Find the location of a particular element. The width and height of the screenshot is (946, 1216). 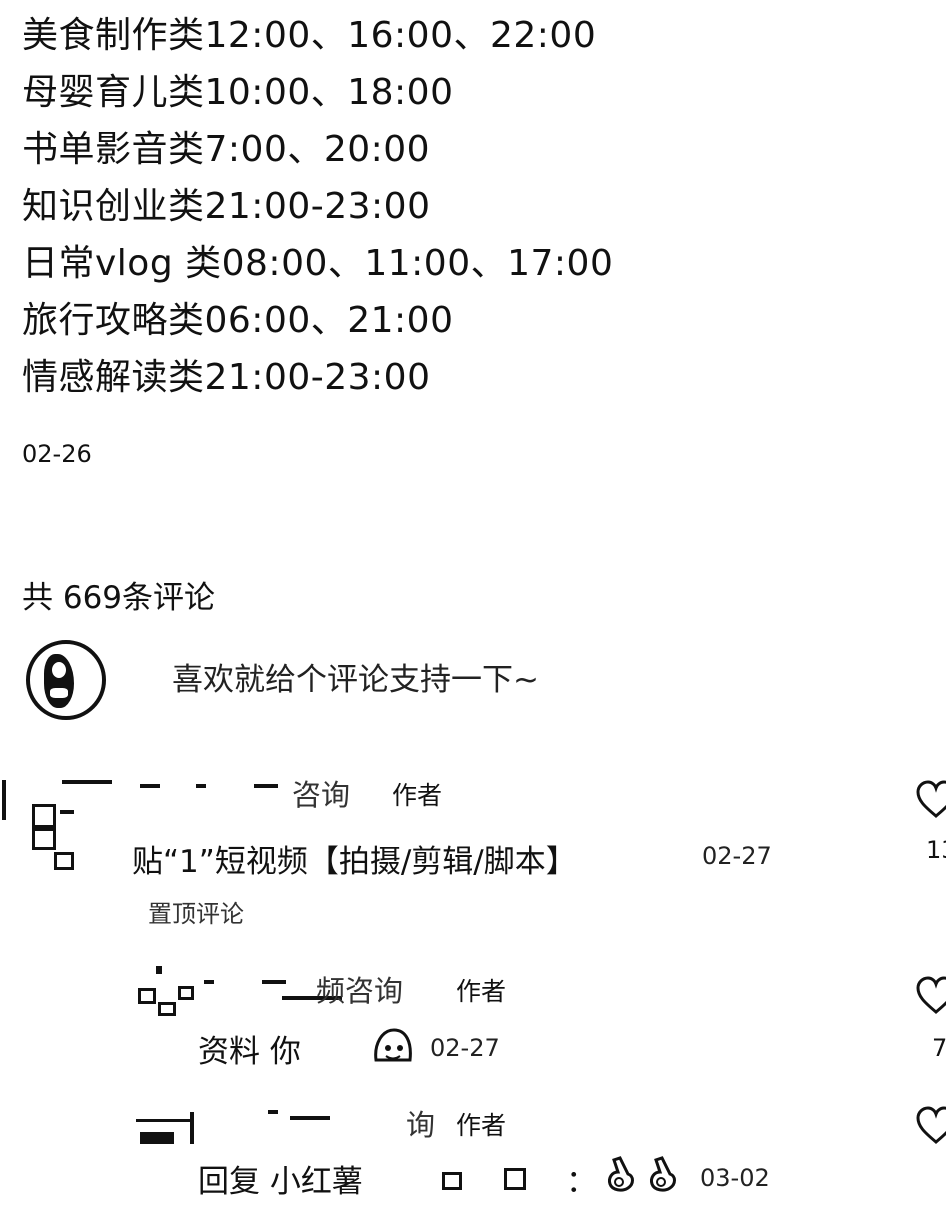

like-count: 7 is located at coordinates (939, 1048).